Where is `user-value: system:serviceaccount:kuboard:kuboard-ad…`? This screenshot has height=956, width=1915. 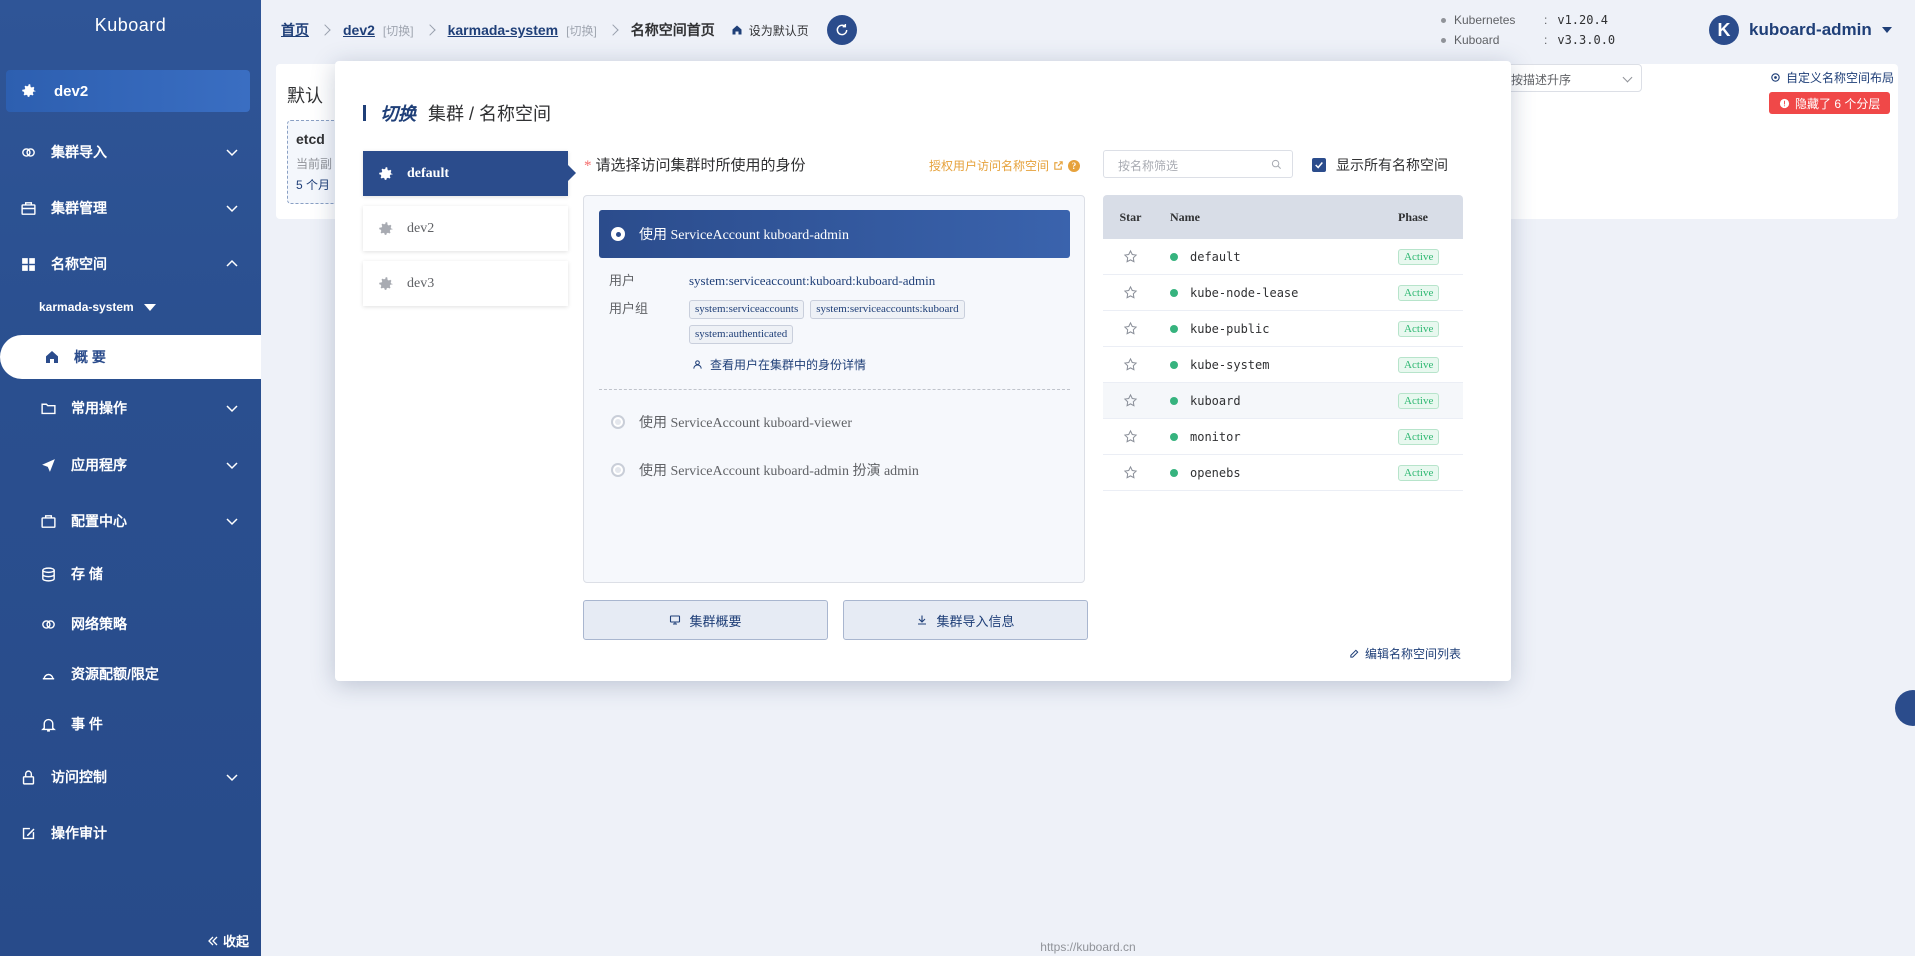
user-value: system:serviceaccount:kuboard:kuboard-ad… is located at coordinates (812, 280).